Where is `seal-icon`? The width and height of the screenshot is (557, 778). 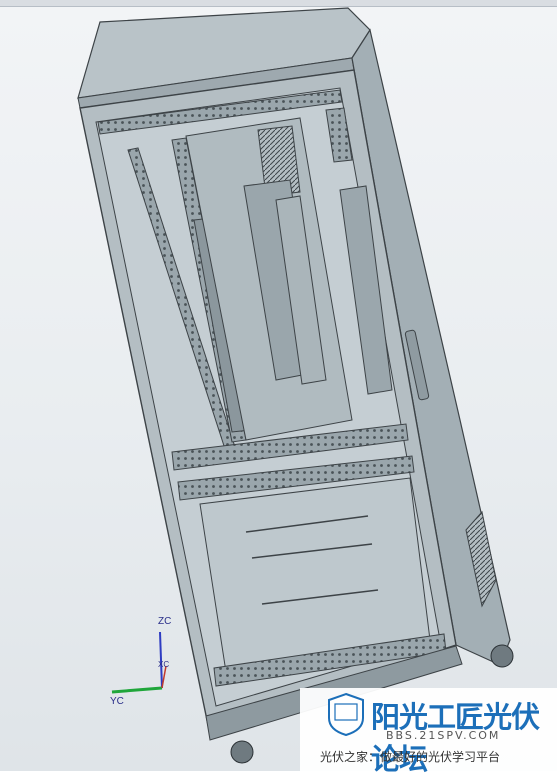
seal-icon is located at coordinates (346, 714).